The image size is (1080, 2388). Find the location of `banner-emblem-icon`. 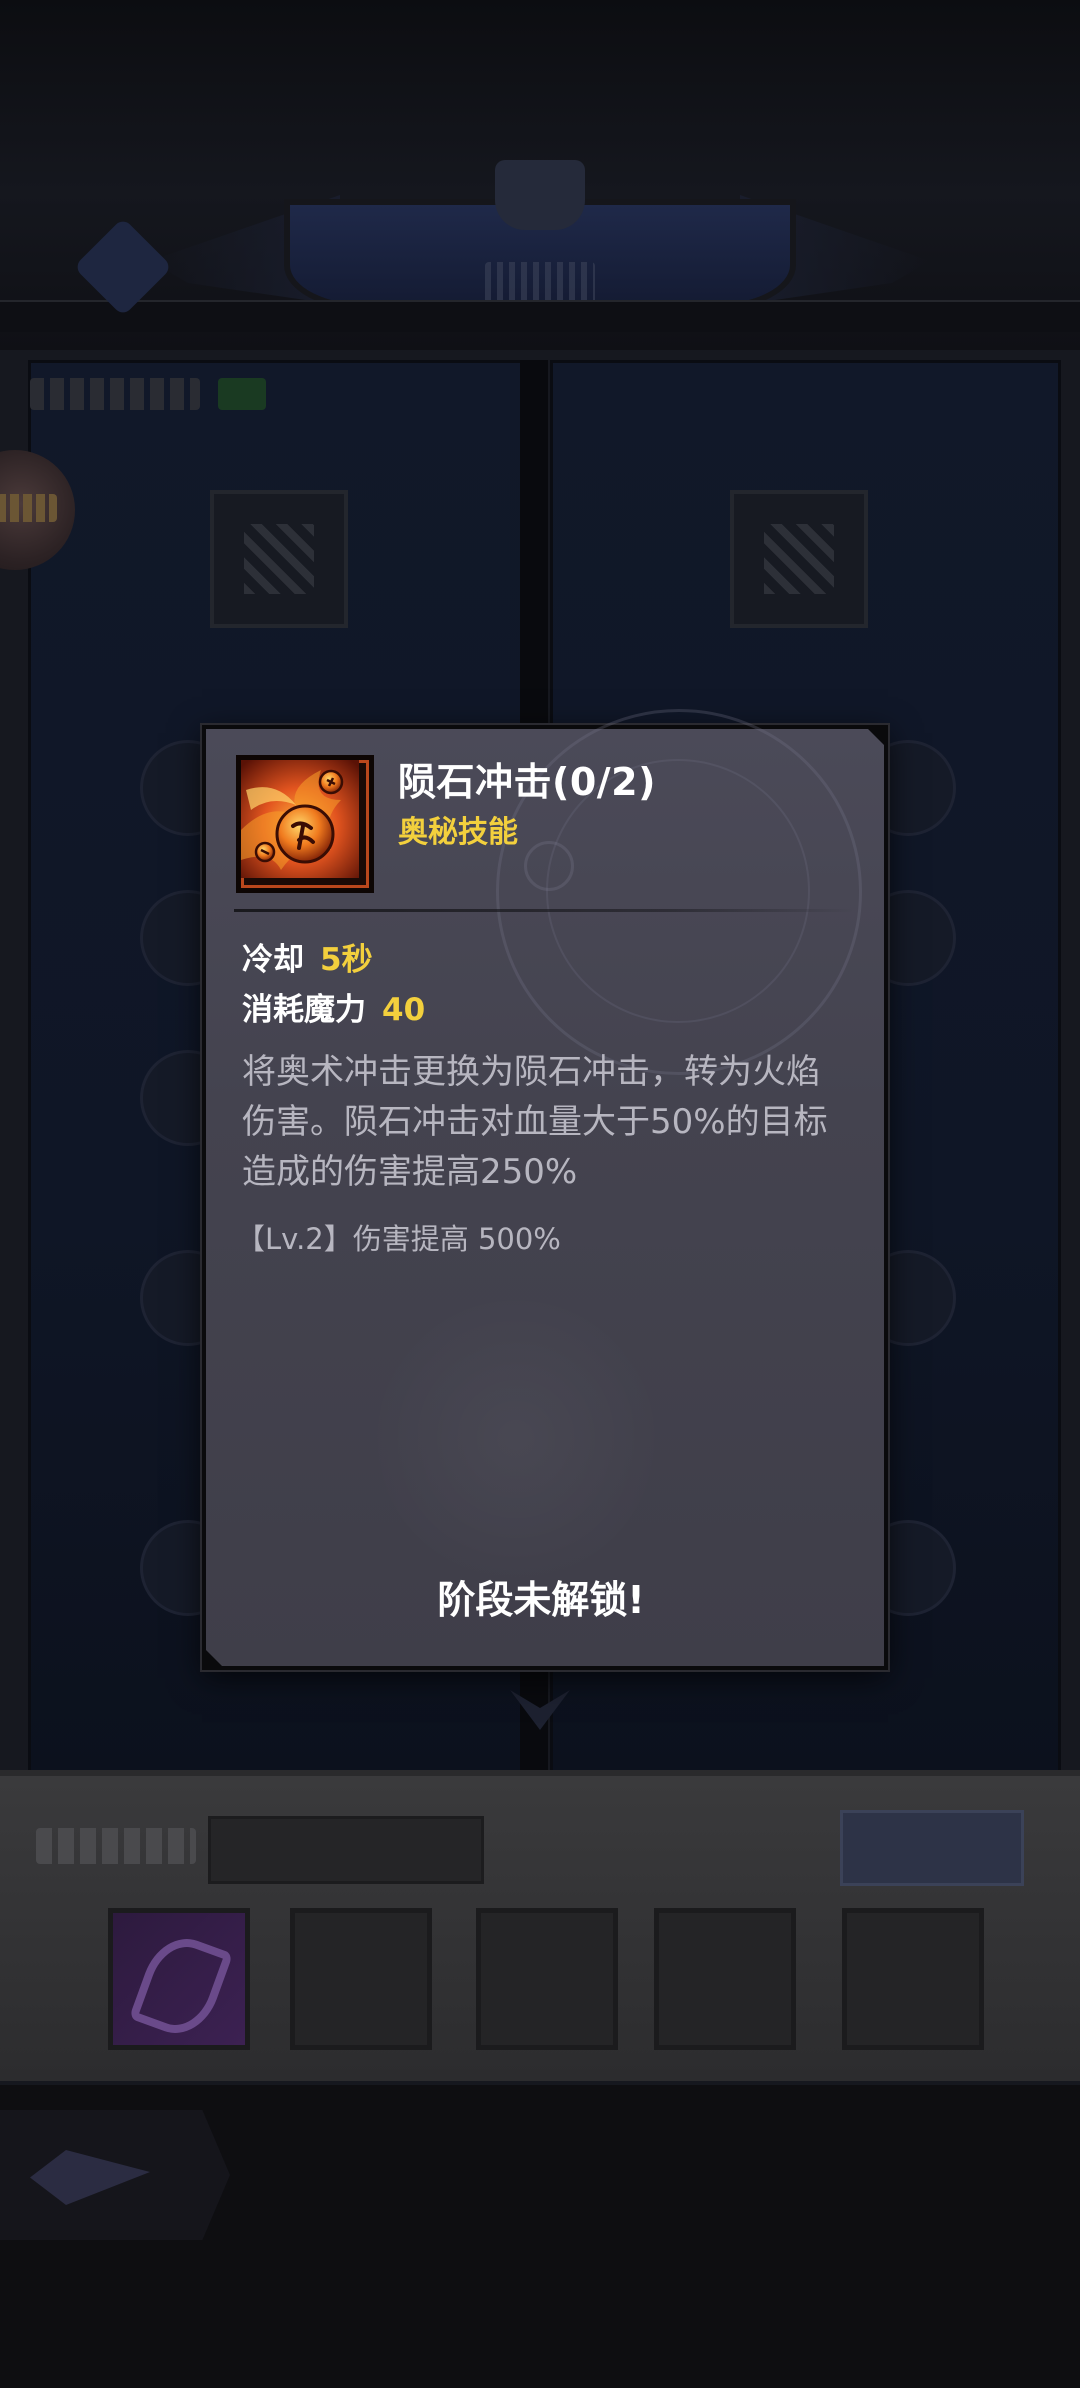

banner-emblem-icon is located at coordinates (540, 195).